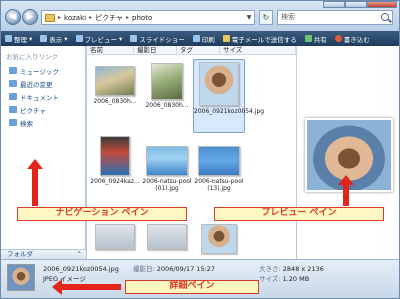 The image size is (400, 299). Describe the element at coordinates (8, 38) in the screenshot. I see `organize-icon` at that location.